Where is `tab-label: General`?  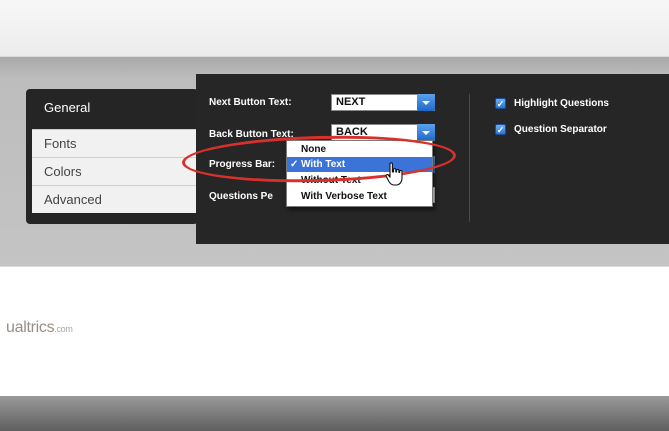 tab-label: General is located at coordinates (67, 107).